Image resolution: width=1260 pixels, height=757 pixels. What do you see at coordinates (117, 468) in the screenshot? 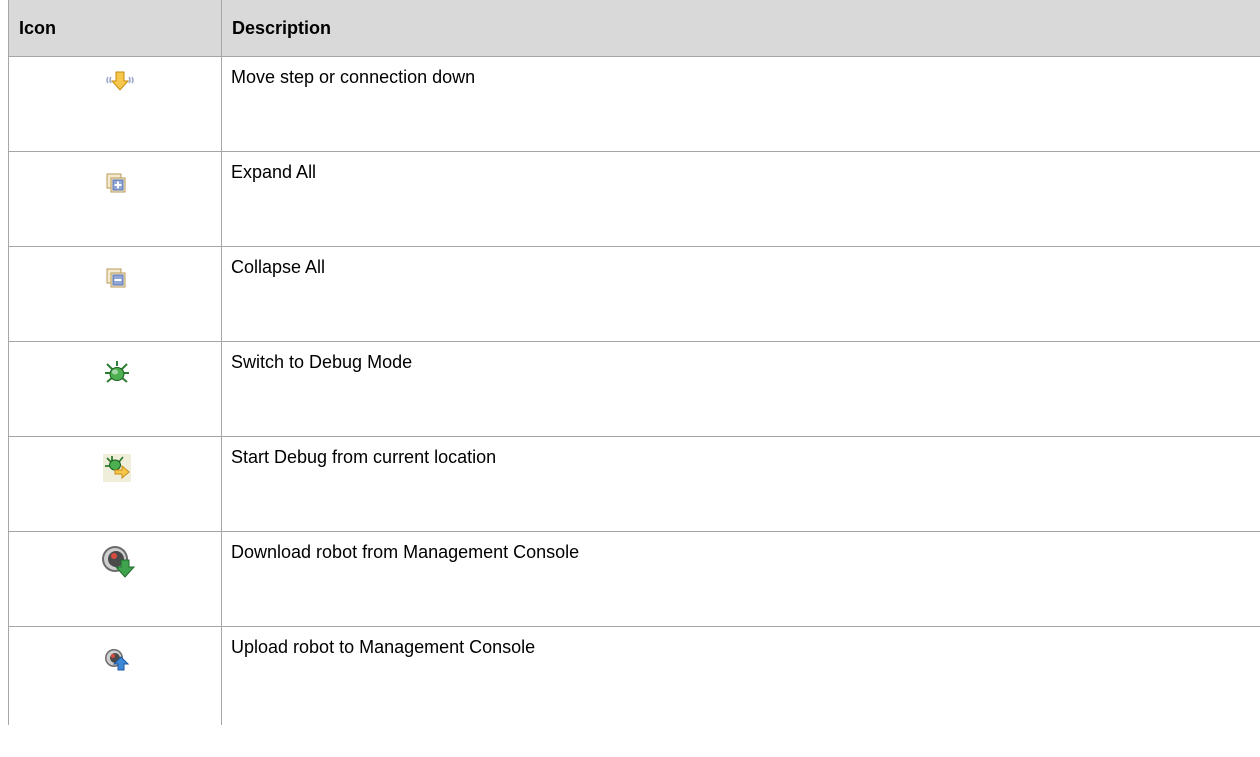
I see `start-debug-icon` at bounding box center [117, 468].